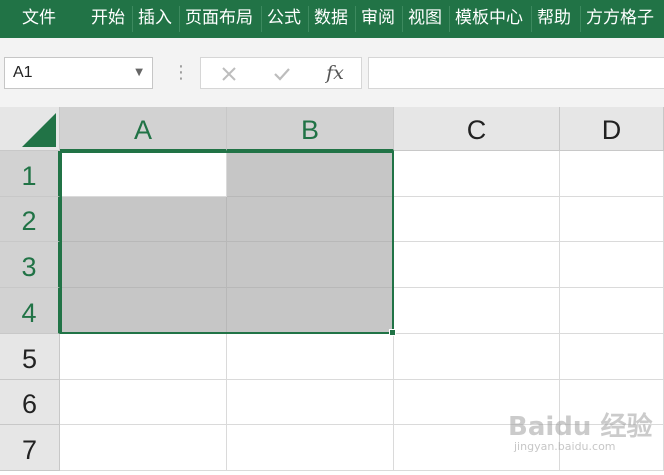 The height and width of the screenshot is (475, 664). I want to click on tab-review: 审阅, so click(378, 19).